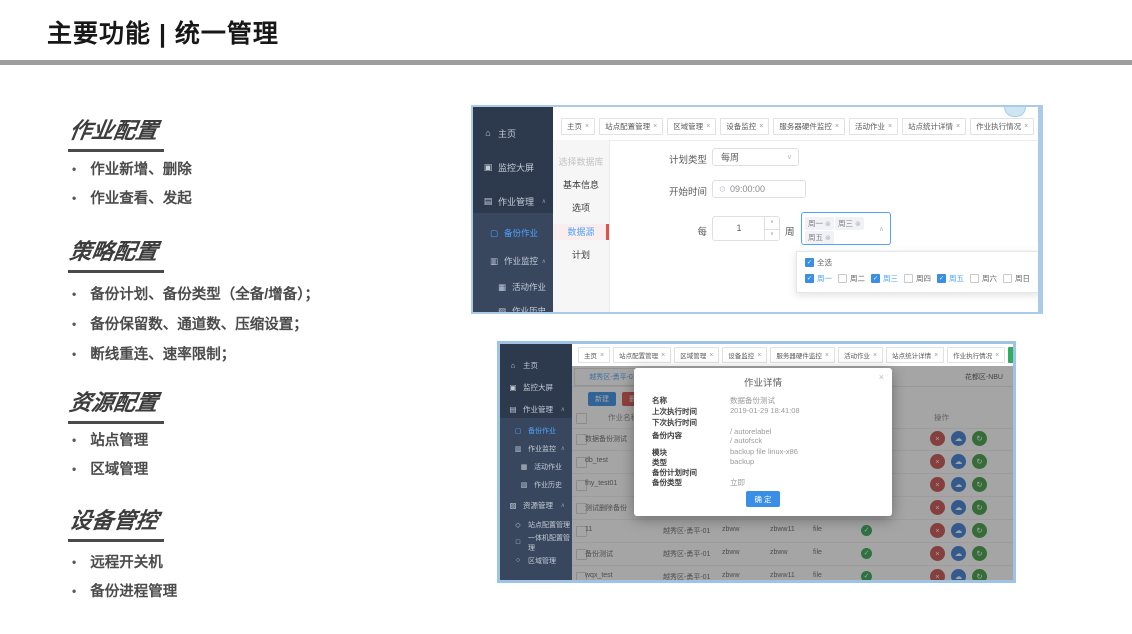 Image resolution: width=1132 pixels, height=634 pixels. What do you see at coordinates (846, 228) in the screenshot?
I see `weekday-multiselect: 周一 ⊗ 周三 ⊗ 周五 ⊗ ∧` at bounding box center [846, 228].